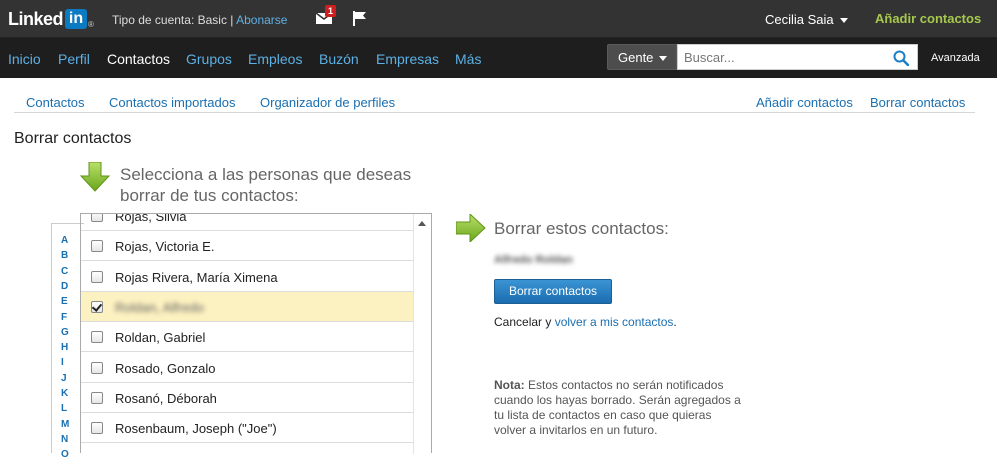  Describe the element at coordinates (138, 59) in the screenshot. I see `nav-contactos: Contactos` at that location.